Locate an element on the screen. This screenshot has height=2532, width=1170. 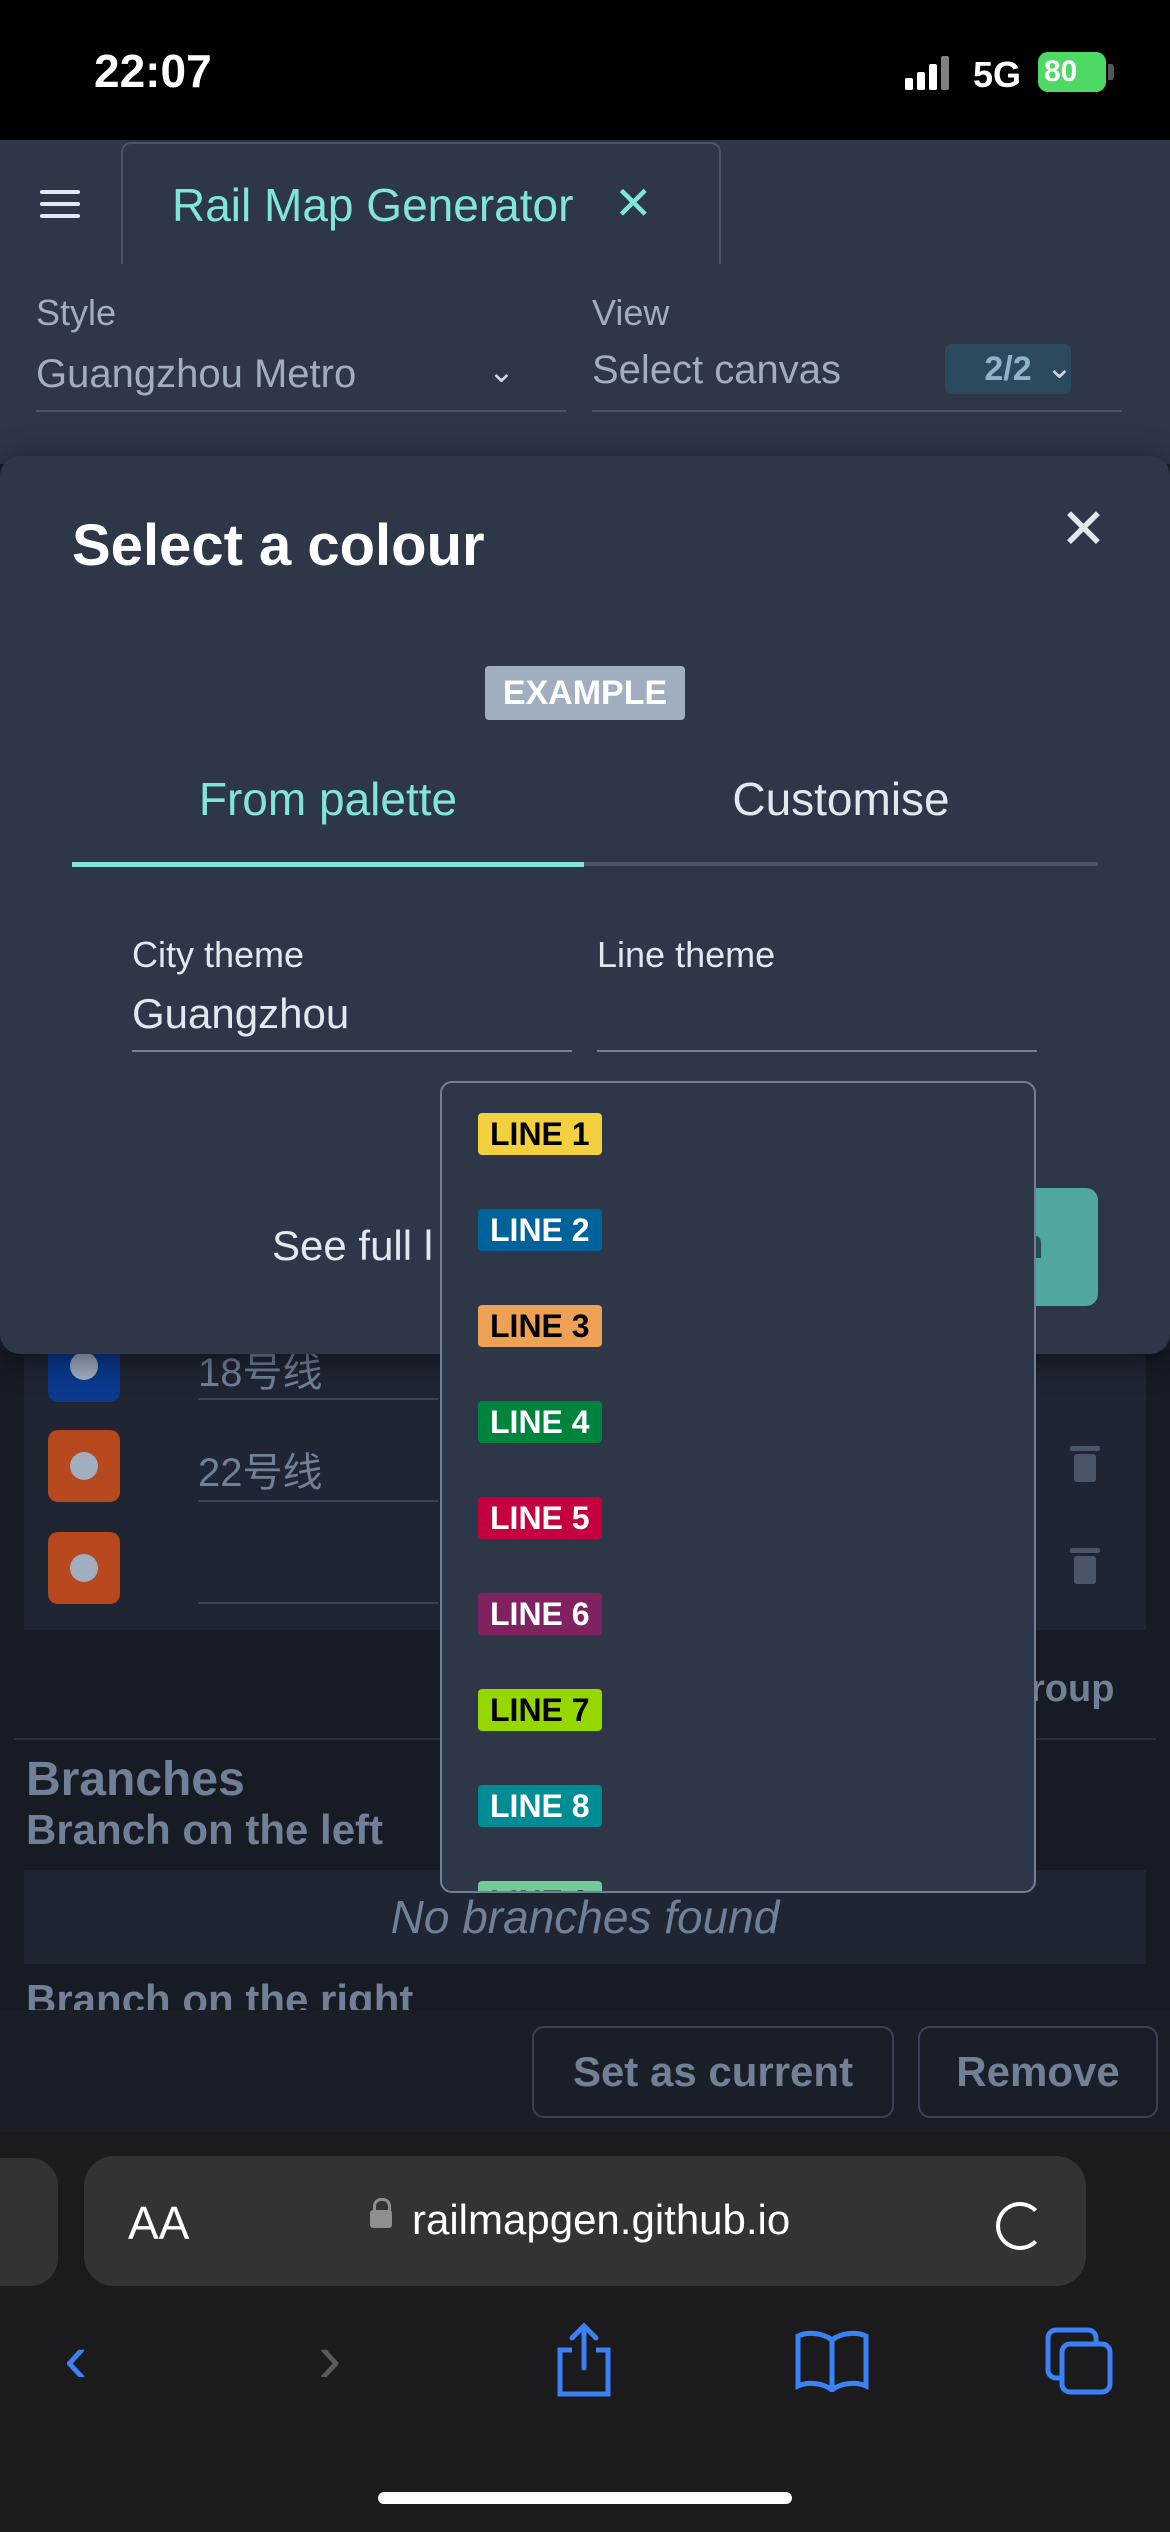
forward-icon: › is located at coordinates (329, 2358).